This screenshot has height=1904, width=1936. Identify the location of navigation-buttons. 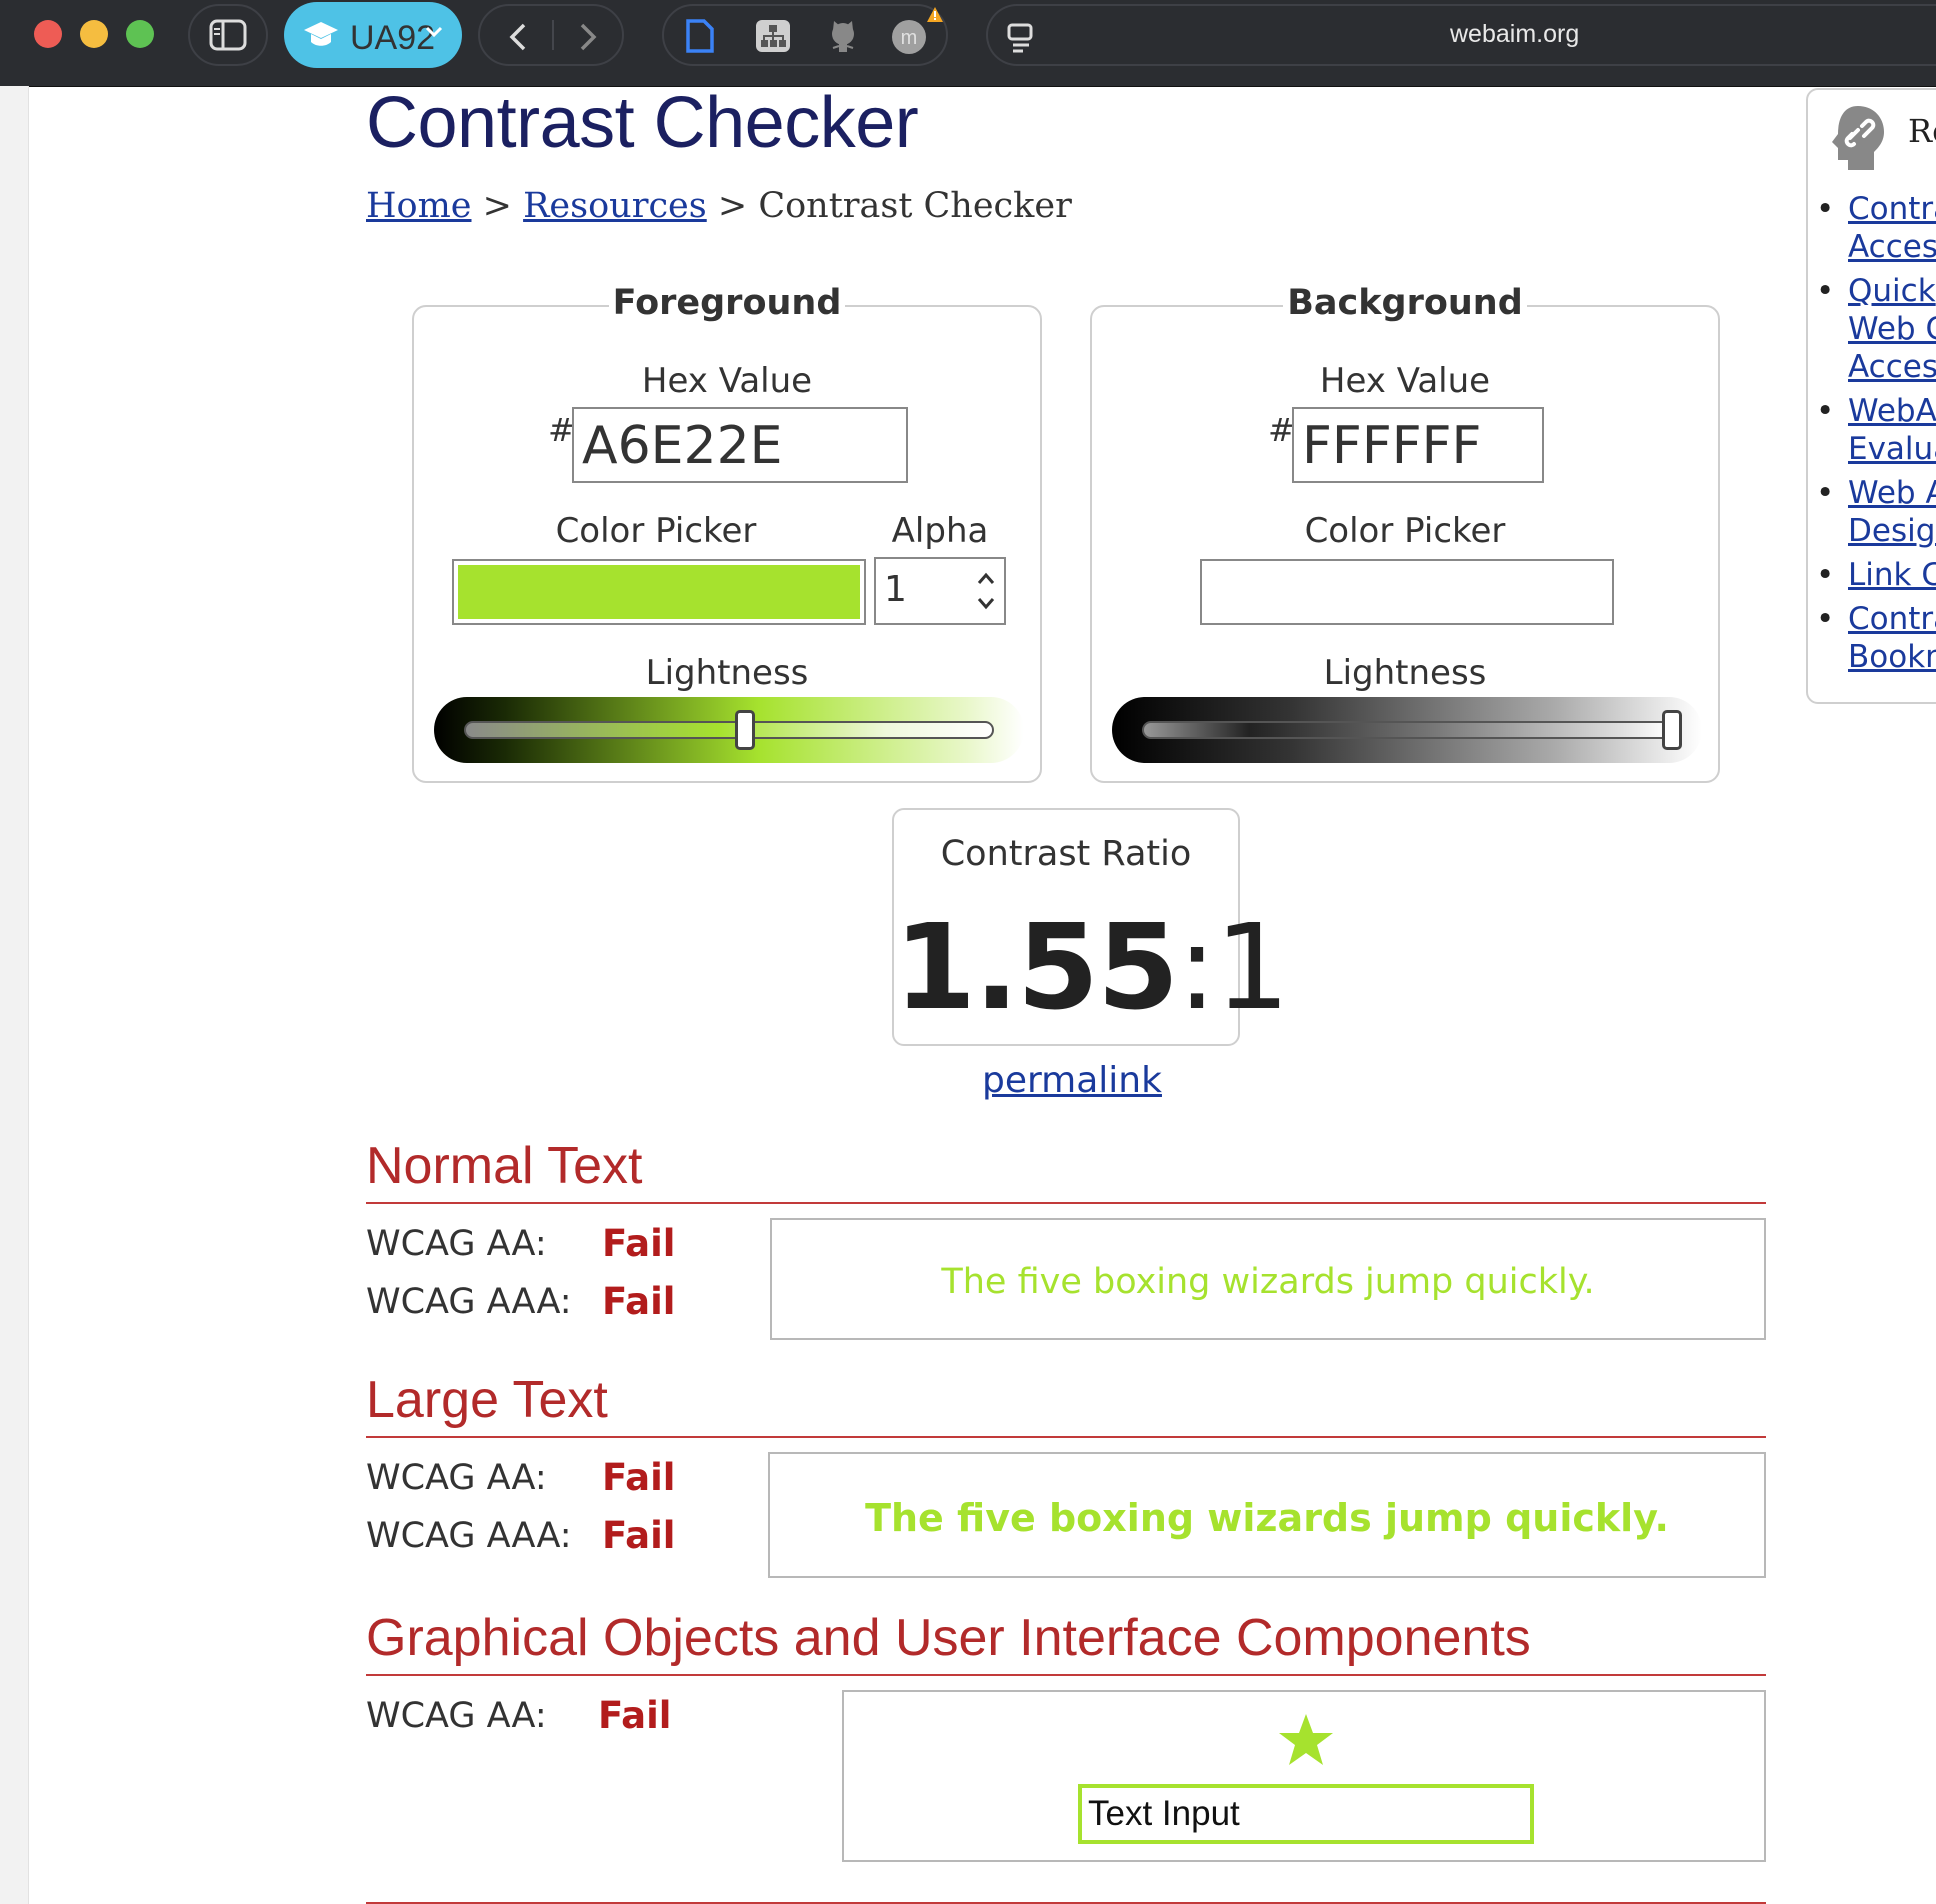
(551, 35).